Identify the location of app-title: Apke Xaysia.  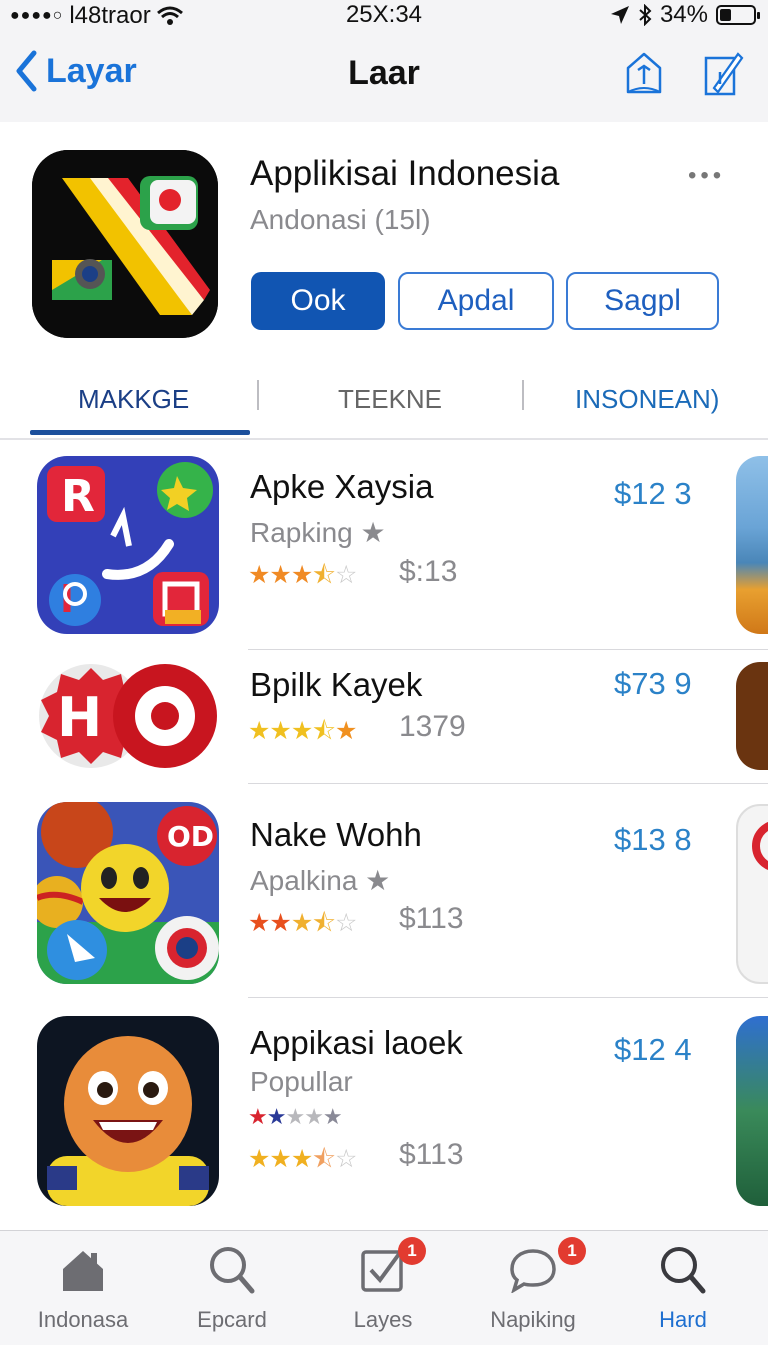
(342, 486).